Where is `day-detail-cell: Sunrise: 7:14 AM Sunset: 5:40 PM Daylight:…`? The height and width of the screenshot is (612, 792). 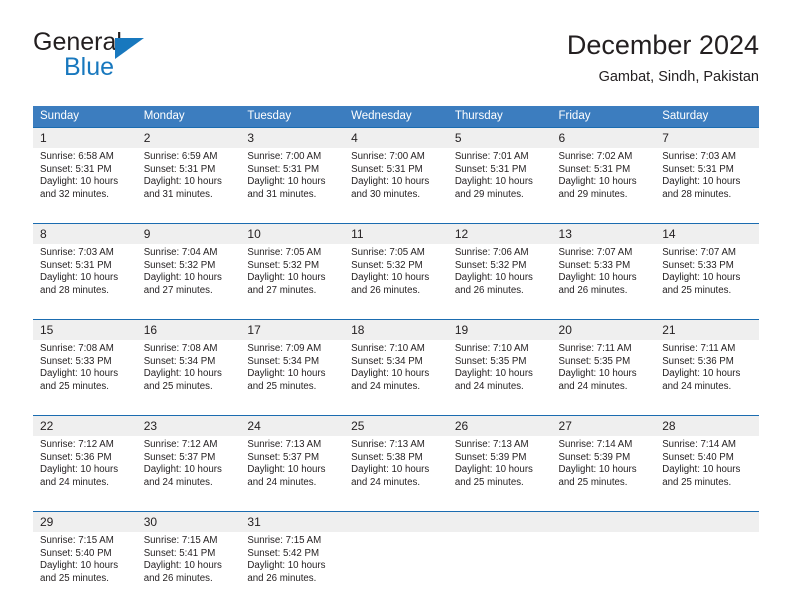
day-detail-cell: Sunrise: 7:14 AM Sunset: 5:40 PM Daylight:… is located at coordinates (707, 469).